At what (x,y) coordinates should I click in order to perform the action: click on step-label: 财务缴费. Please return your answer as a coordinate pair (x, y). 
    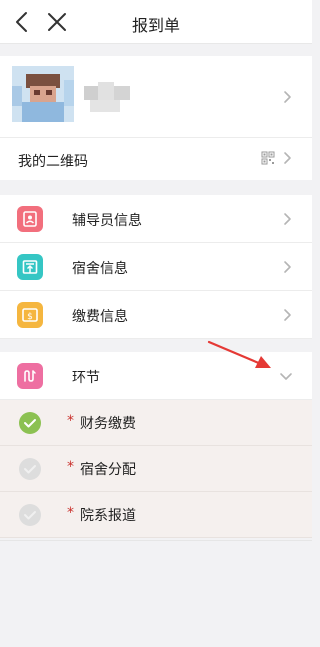
    Looking at the image, I should click on (108, 424).